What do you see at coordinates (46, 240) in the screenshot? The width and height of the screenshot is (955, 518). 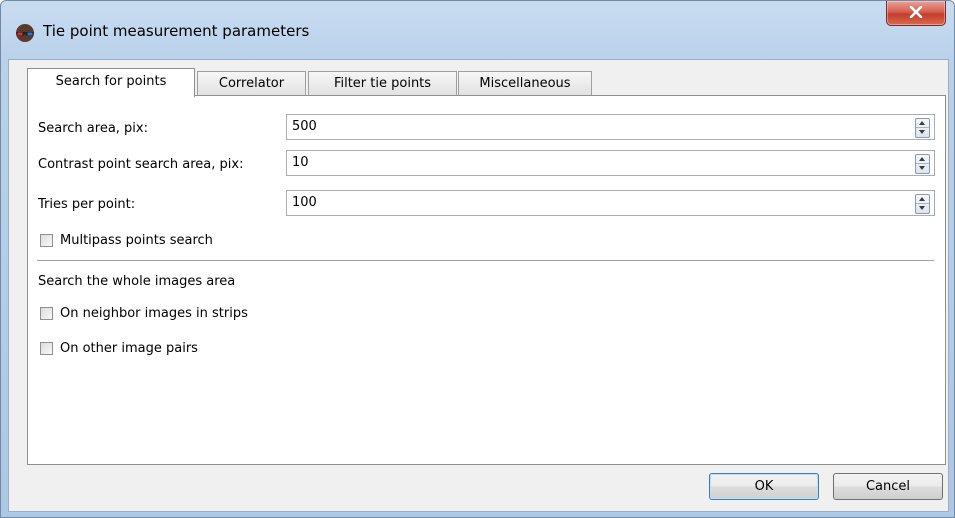 I see `multipass-checkbox` at bounding box center [46, 240].